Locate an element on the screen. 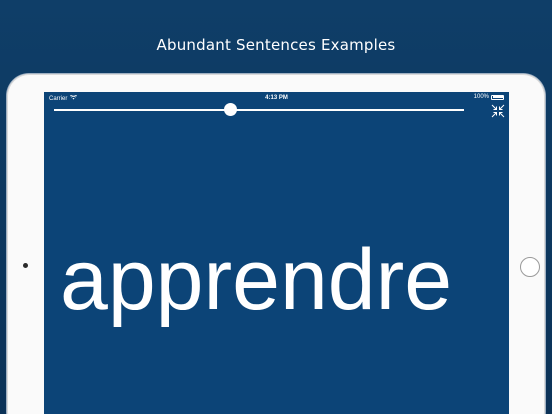 The image size is (552, 414). battery-icon is located at coordinates (497, 97).